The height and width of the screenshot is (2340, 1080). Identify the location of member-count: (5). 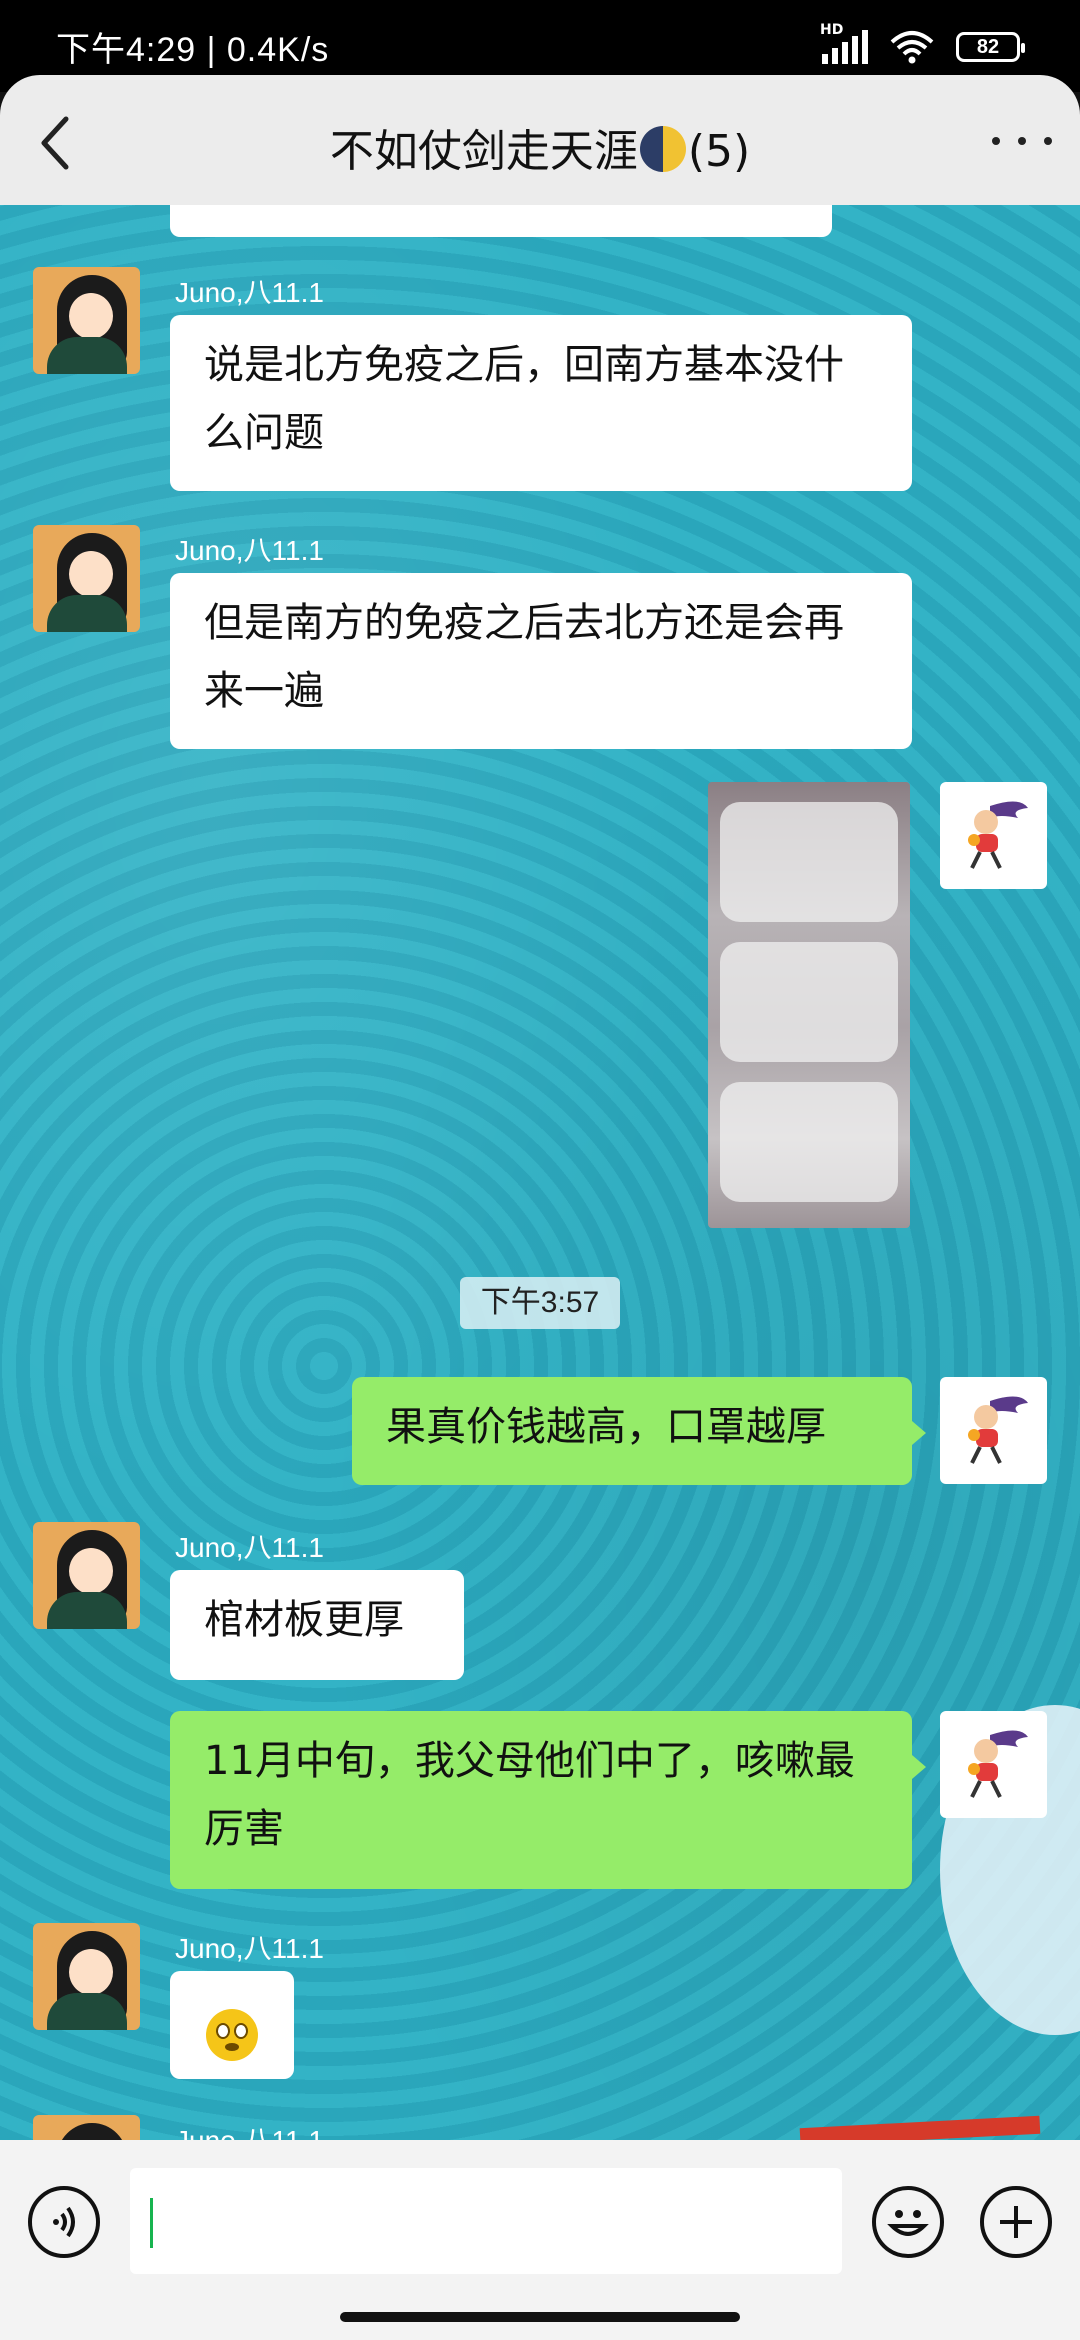
(719, 151).